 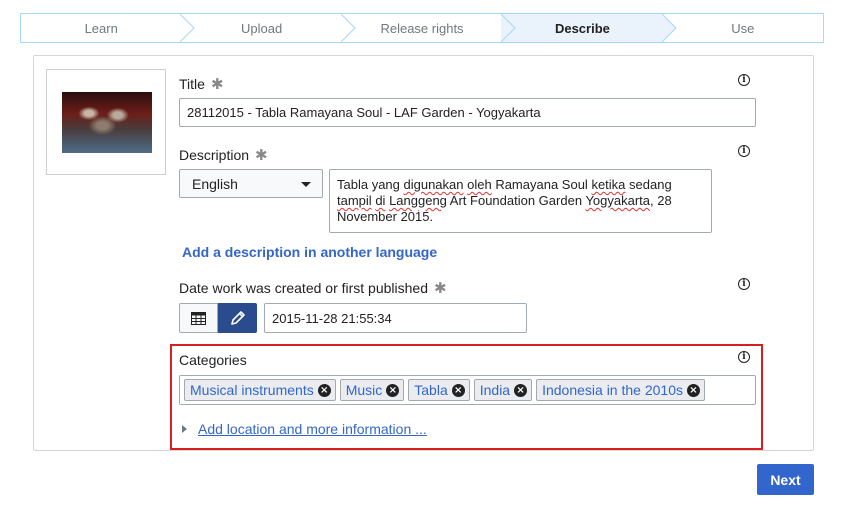 I want to click on category-tag: India ×, so click(x=503, y=390).